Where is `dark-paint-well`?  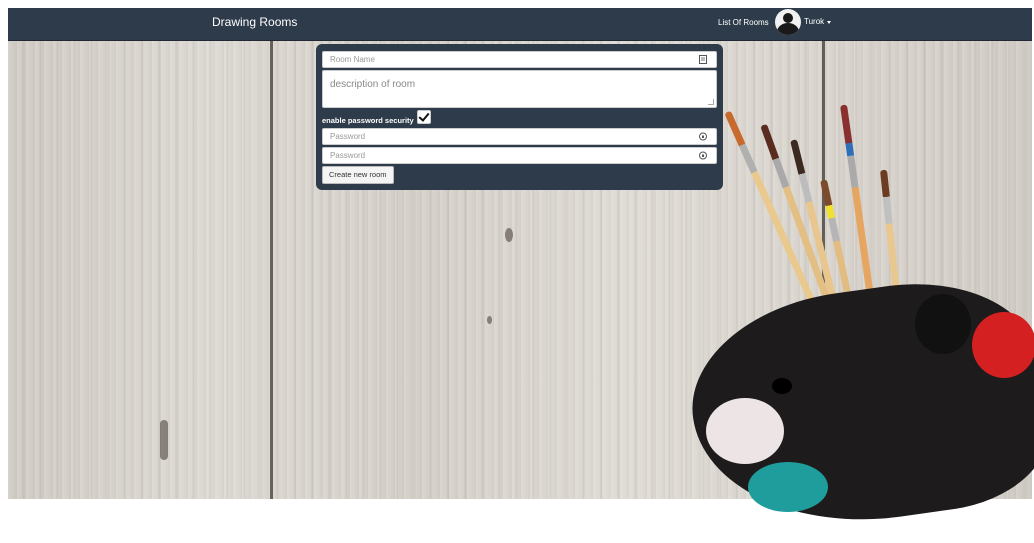 dark-paint-well is located at coordinates (943, 324).